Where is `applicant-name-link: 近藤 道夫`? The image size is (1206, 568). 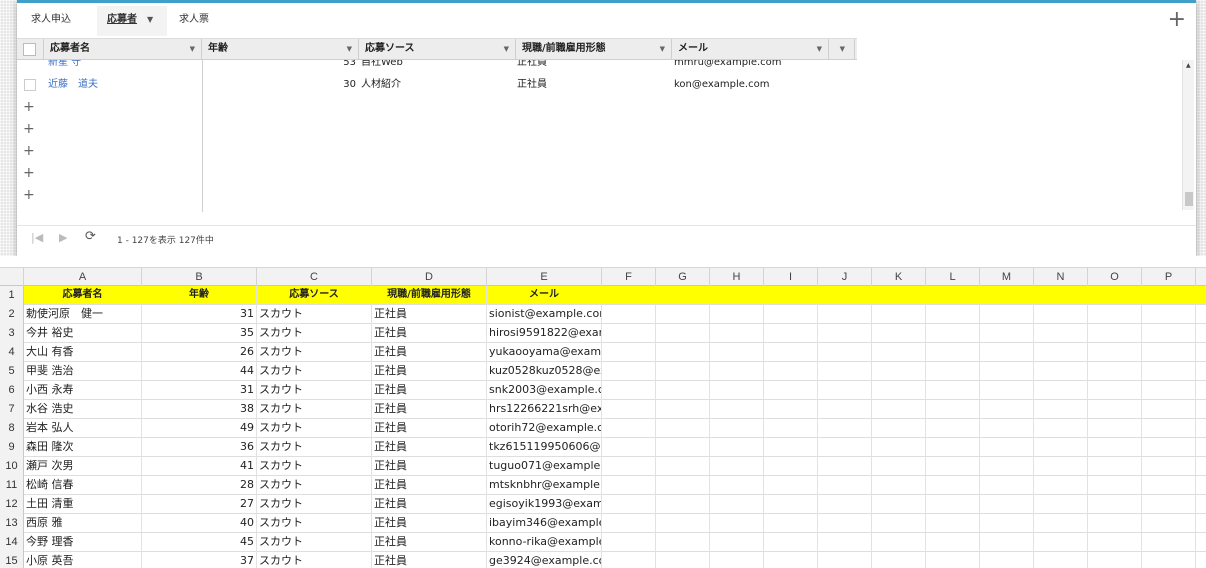
applicant-name-link: 近藤 道夫 is located at coordinates (123, 85).